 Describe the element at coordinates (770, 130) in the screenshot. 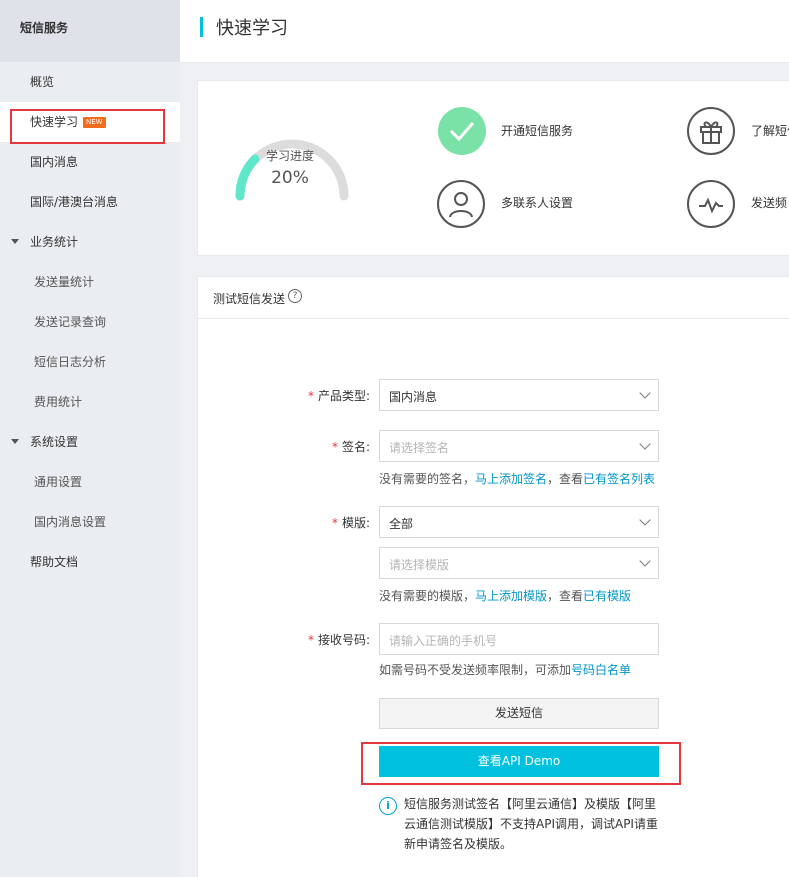

I see `feature-label: 了解短信` at that location.